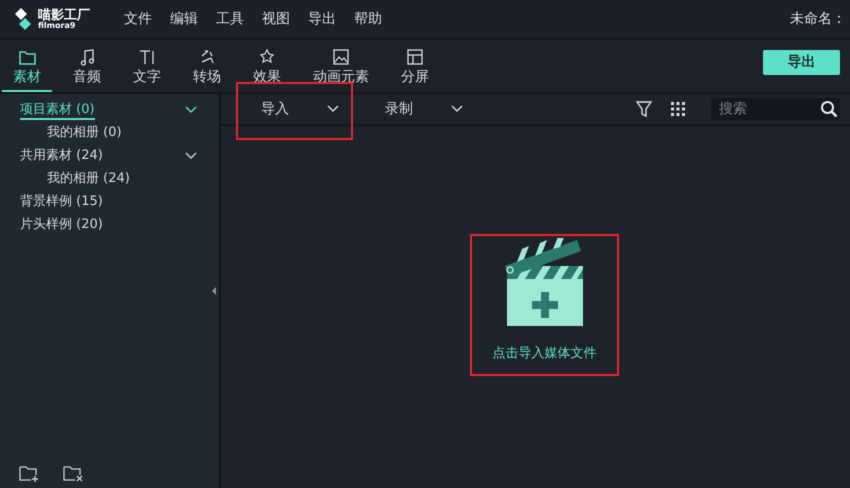  What do you see at coordinates (61, 156) in the screenshot?
I see `sidebar-item: 共用素材 (24)` at bounding box center [61, 156].